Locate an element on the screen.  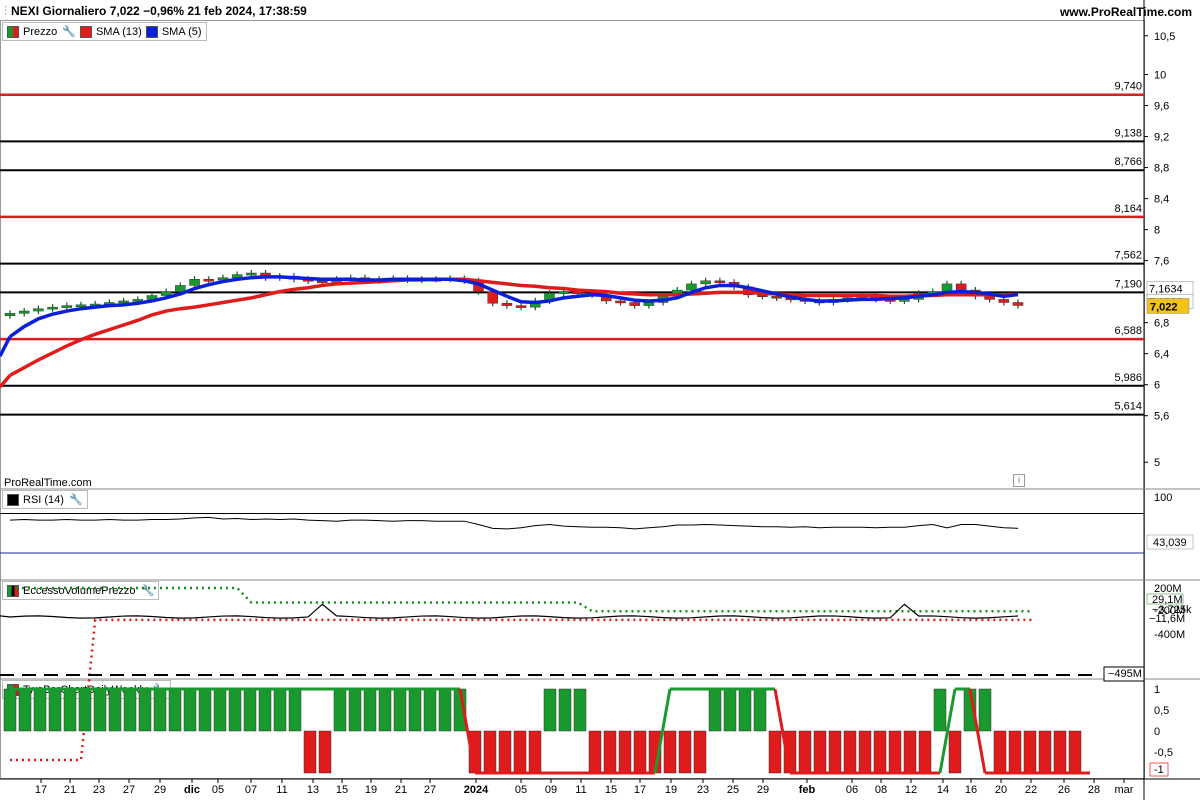
x-tick-label: 21 is located at coordinates (70, 790).